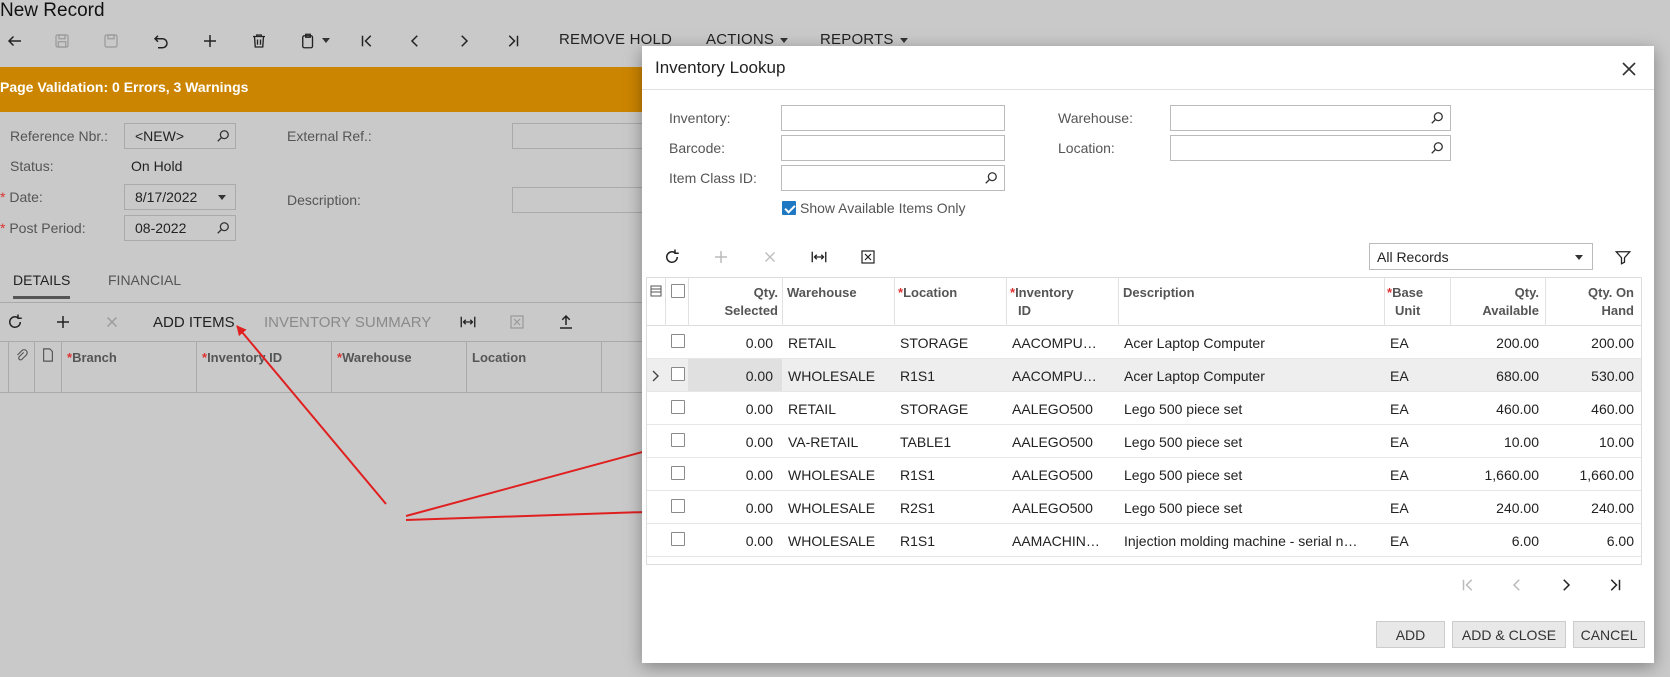 Image resolution: width=1670 pixels, height=677 pixels. Describe the element at coordinates (721, 257) in the screenshot. I see `add-row-icon` at that location.